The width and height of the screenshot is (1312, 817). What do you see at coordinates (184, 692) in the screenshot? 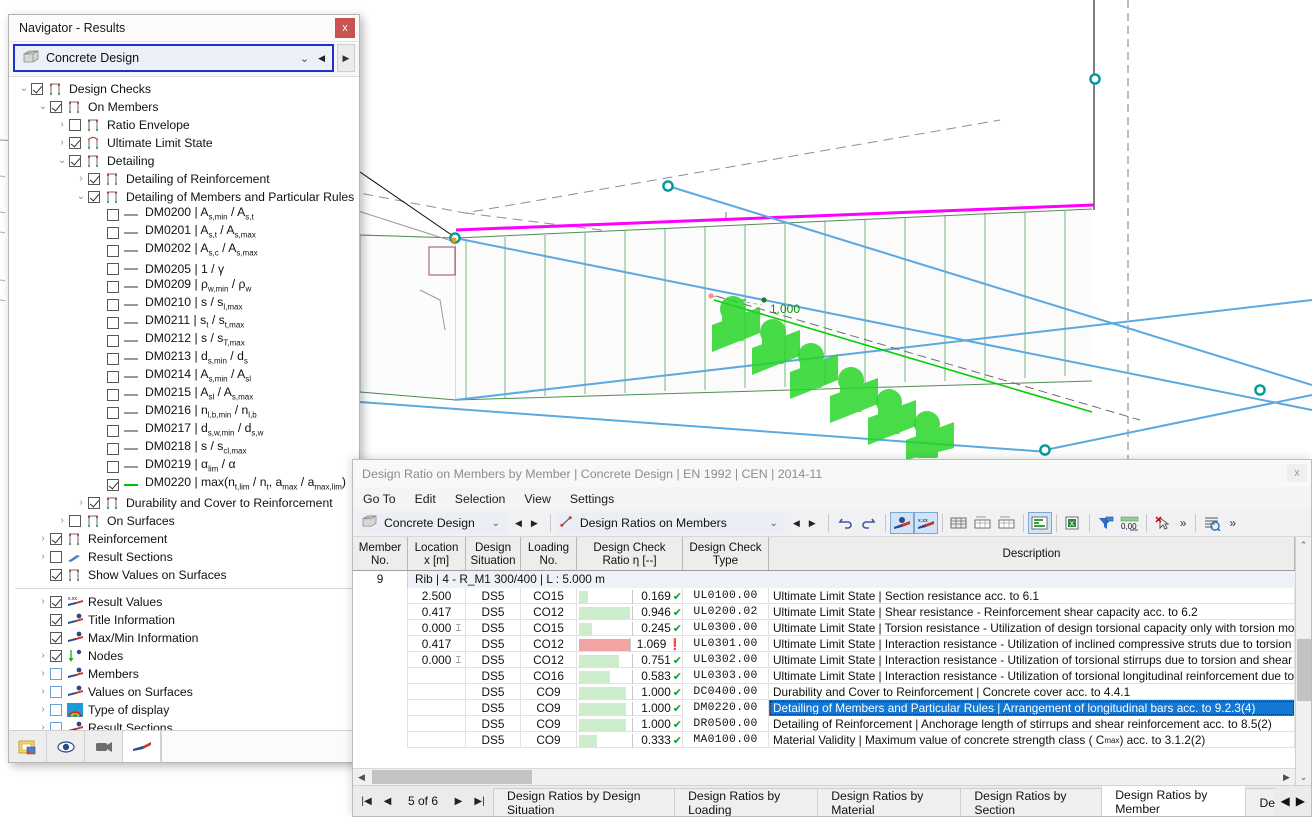
I see `tree-item: › Values on Surfaces` at bounding box center [184, 692].